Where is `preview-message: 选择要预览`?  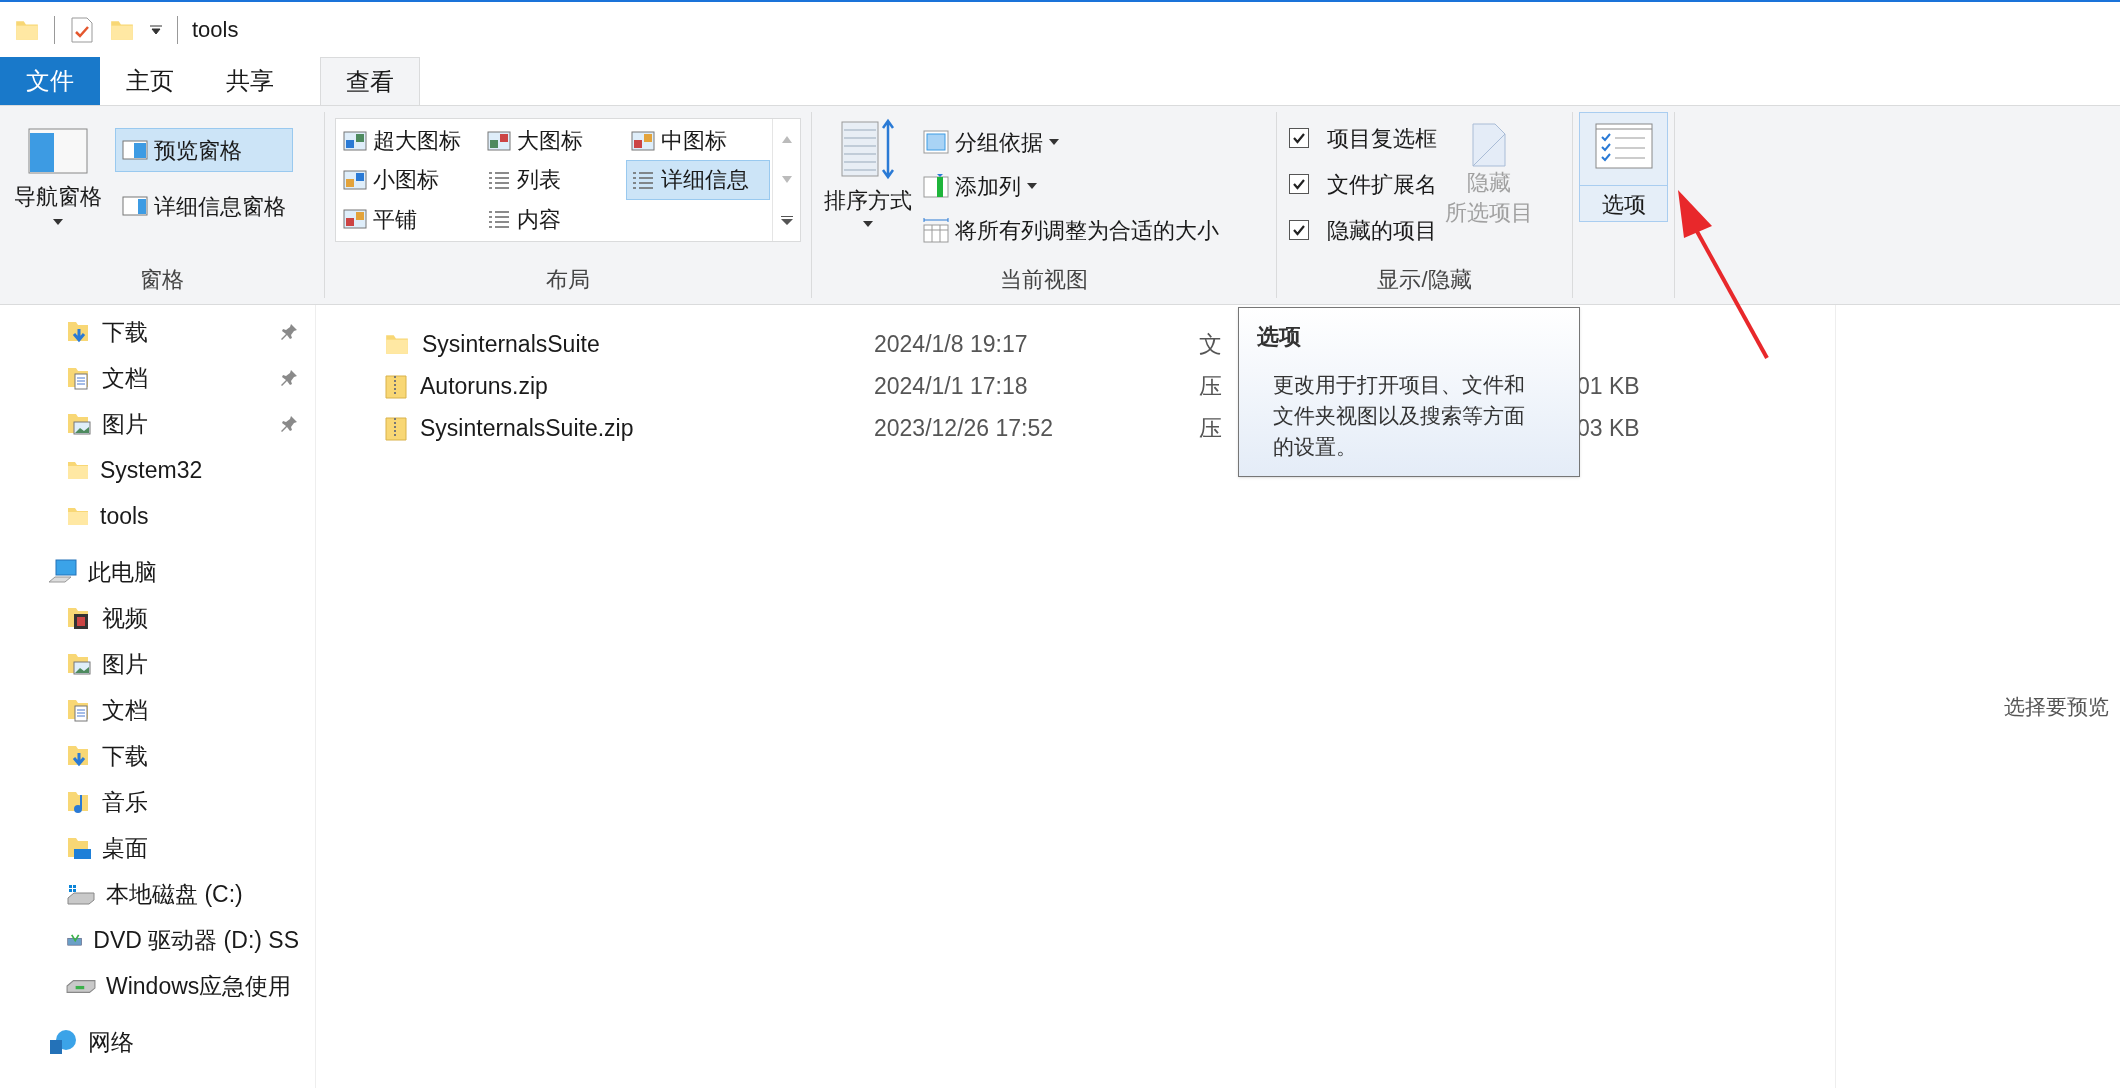 preview-message: 选择要预览 is located at coordinates (2056, 706).